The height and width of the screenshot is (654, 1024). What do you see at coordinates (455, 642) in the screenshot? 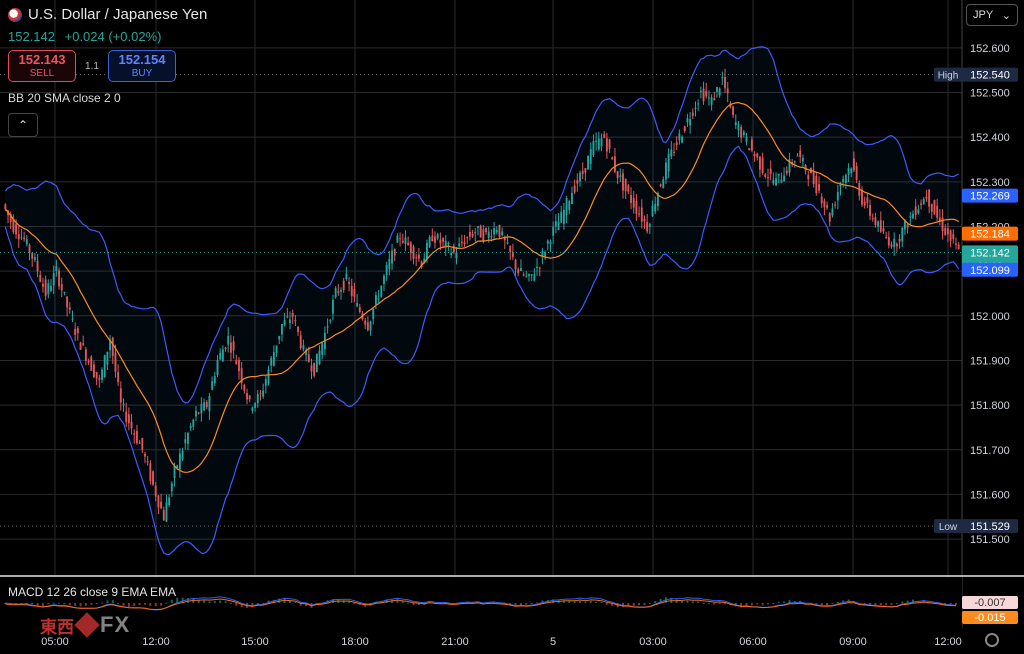
I see `x-tick-label: 21:00` at bounding box center [455, 642].